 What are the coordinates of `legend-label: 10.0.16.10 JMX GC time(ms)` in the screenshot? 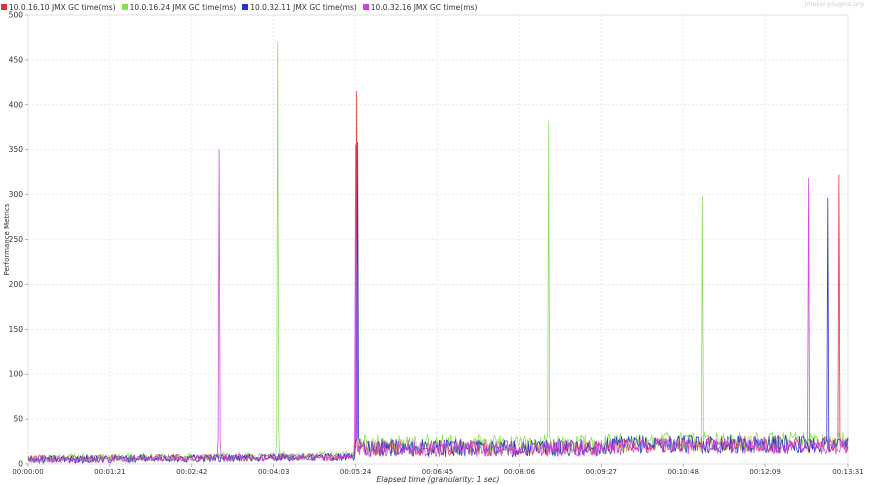 It's located at (62, 7).